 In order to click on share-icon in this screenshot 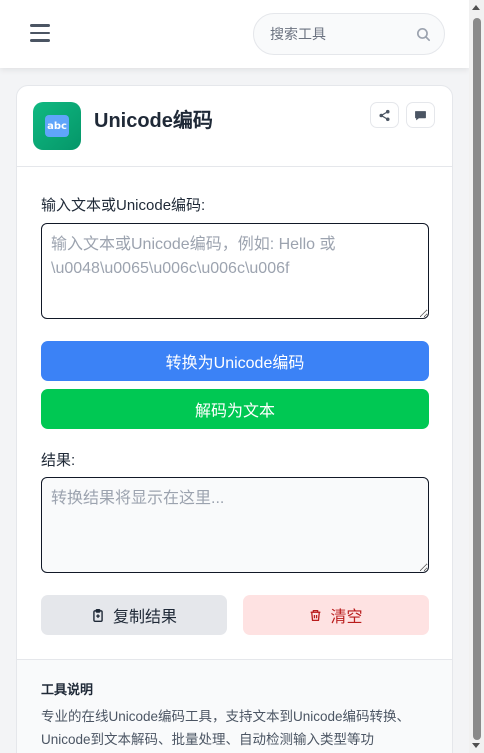, I will do `click(384, 115)`.